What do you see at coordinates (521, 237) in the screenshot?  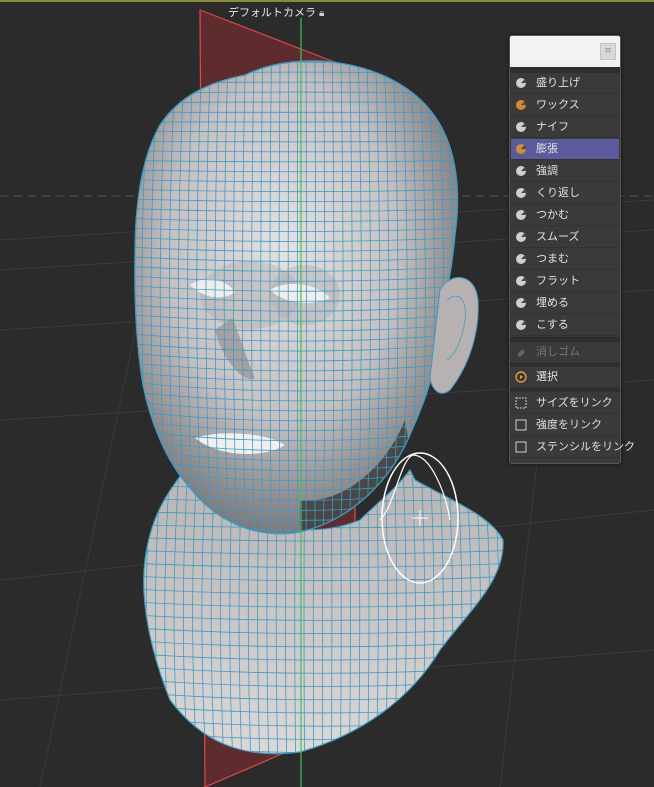 I see `smooth-brush-icon` at bounding box center [521, 237].